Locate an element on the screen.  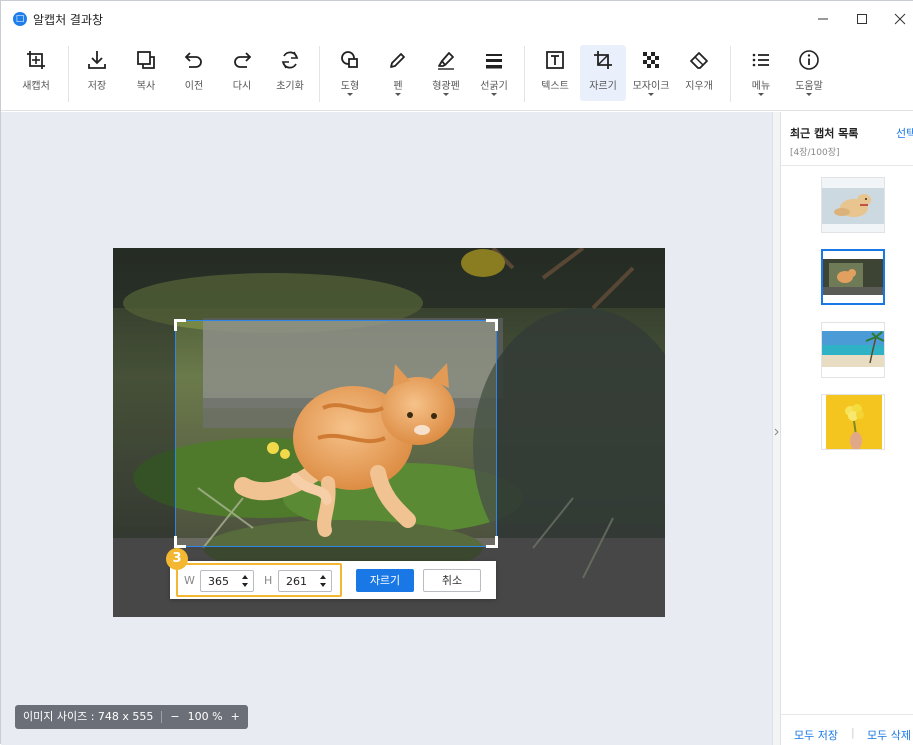
copy-button: 복사 is located at coordinates (146, 73).